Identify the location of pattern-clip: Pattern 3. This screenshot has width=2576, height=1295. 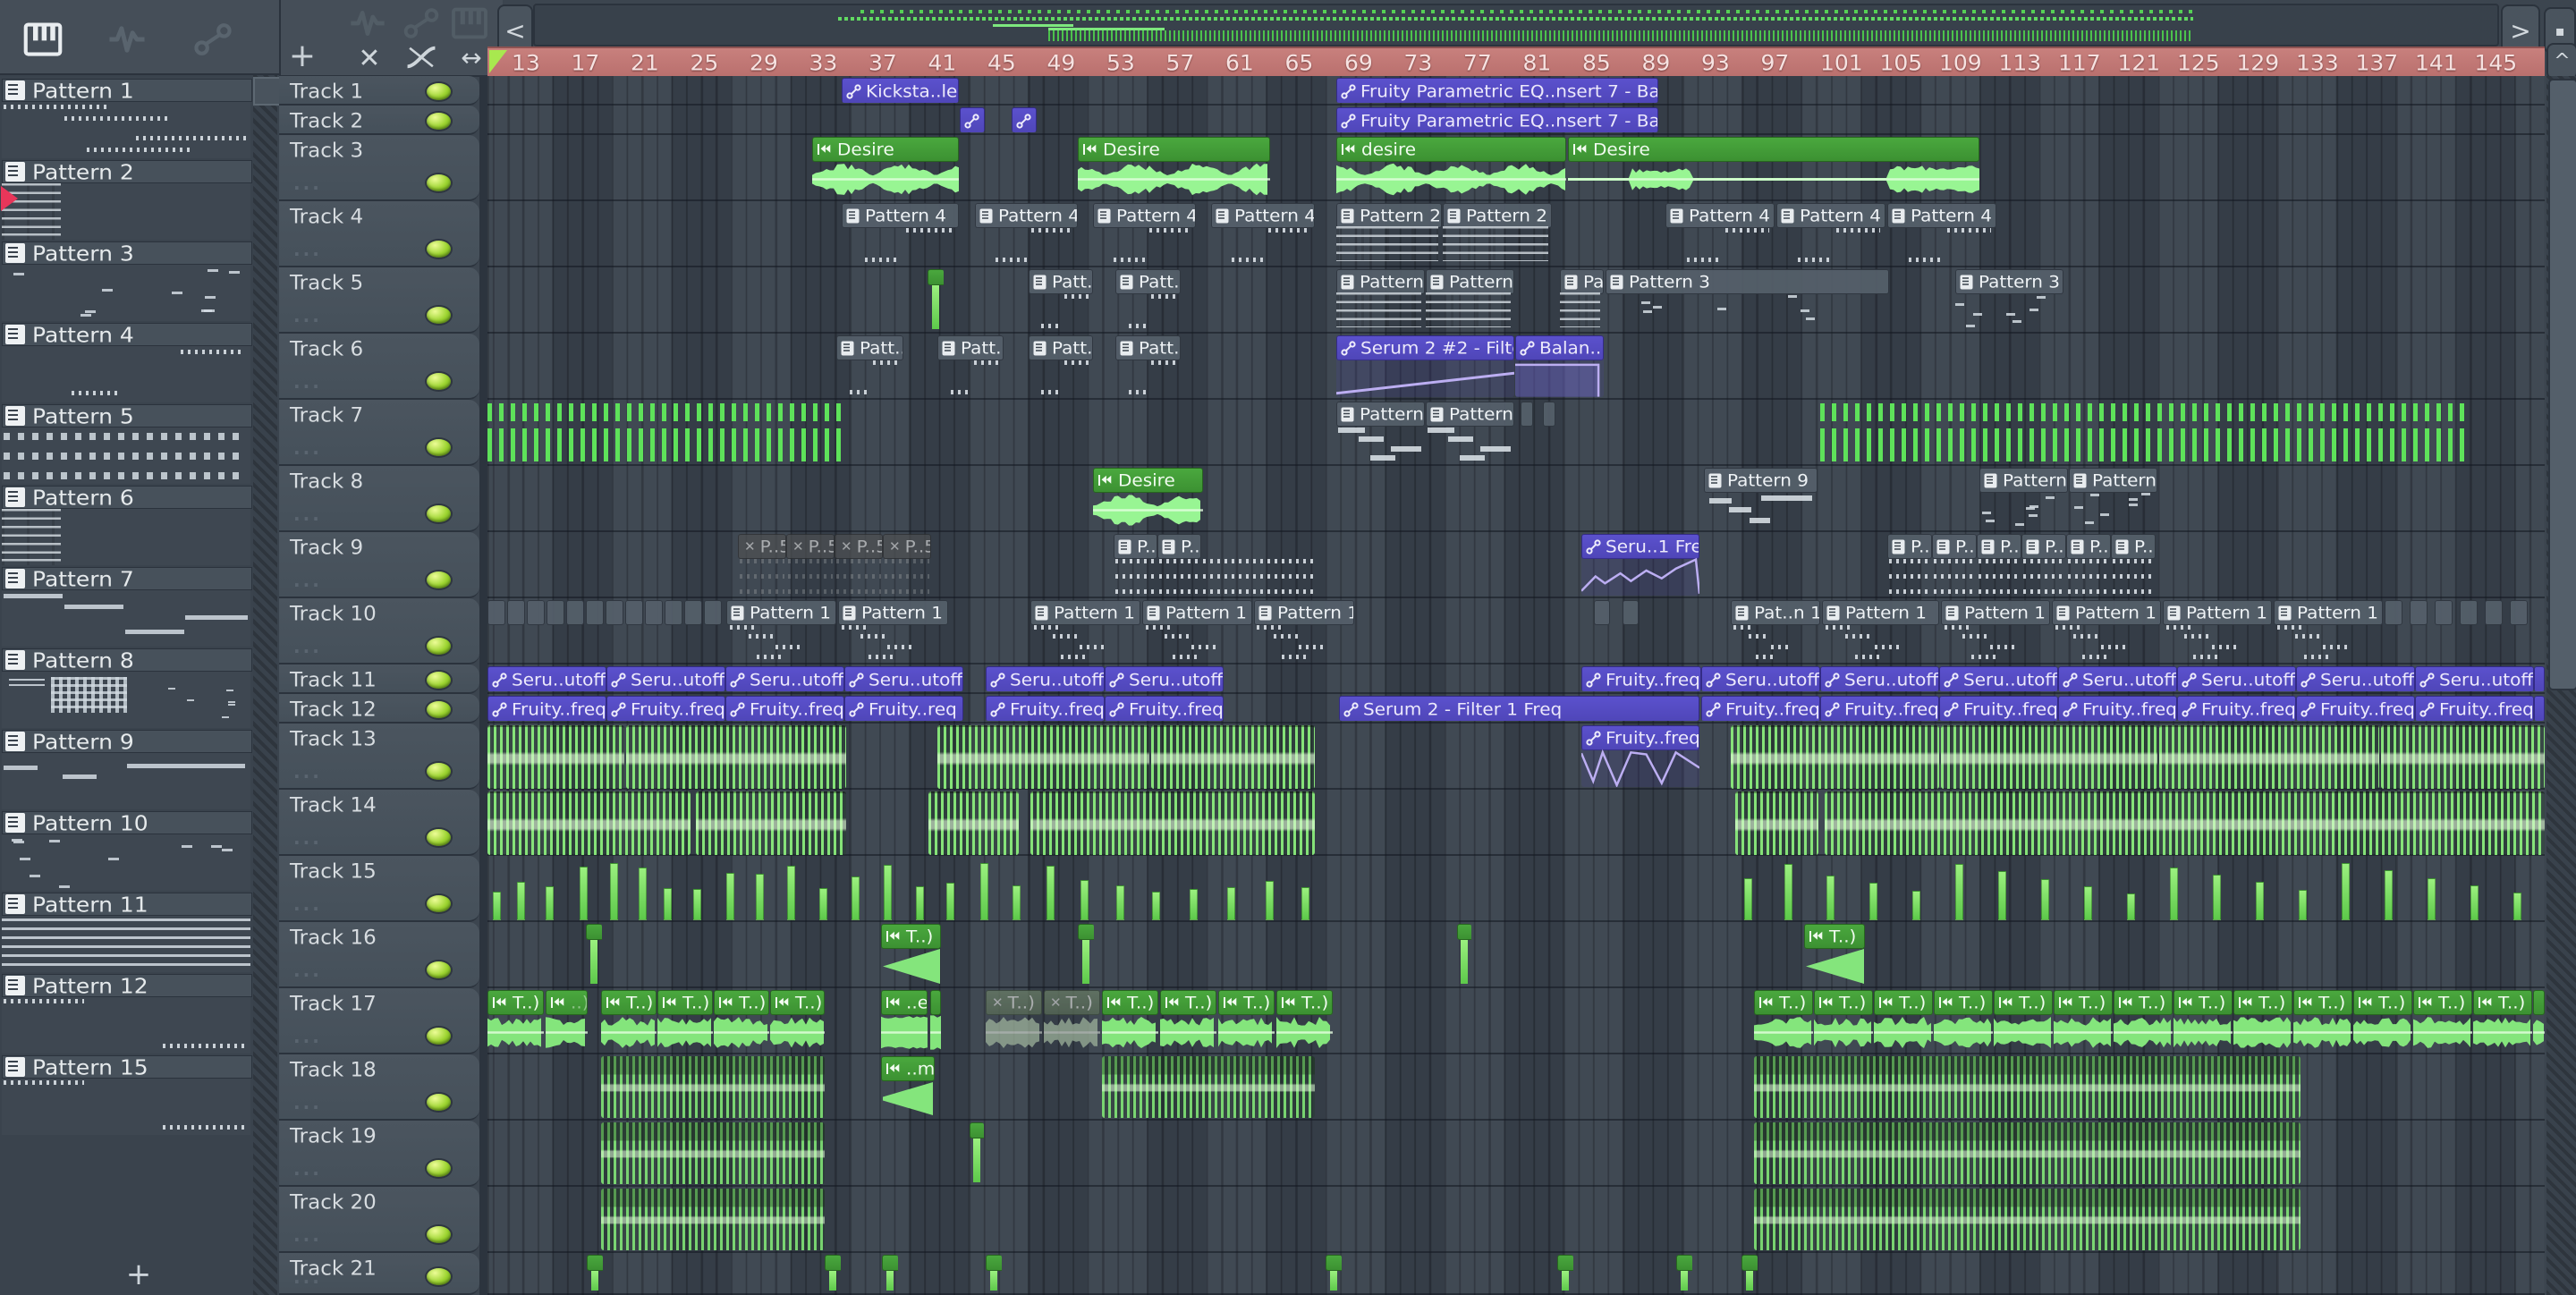
(1747, 300).